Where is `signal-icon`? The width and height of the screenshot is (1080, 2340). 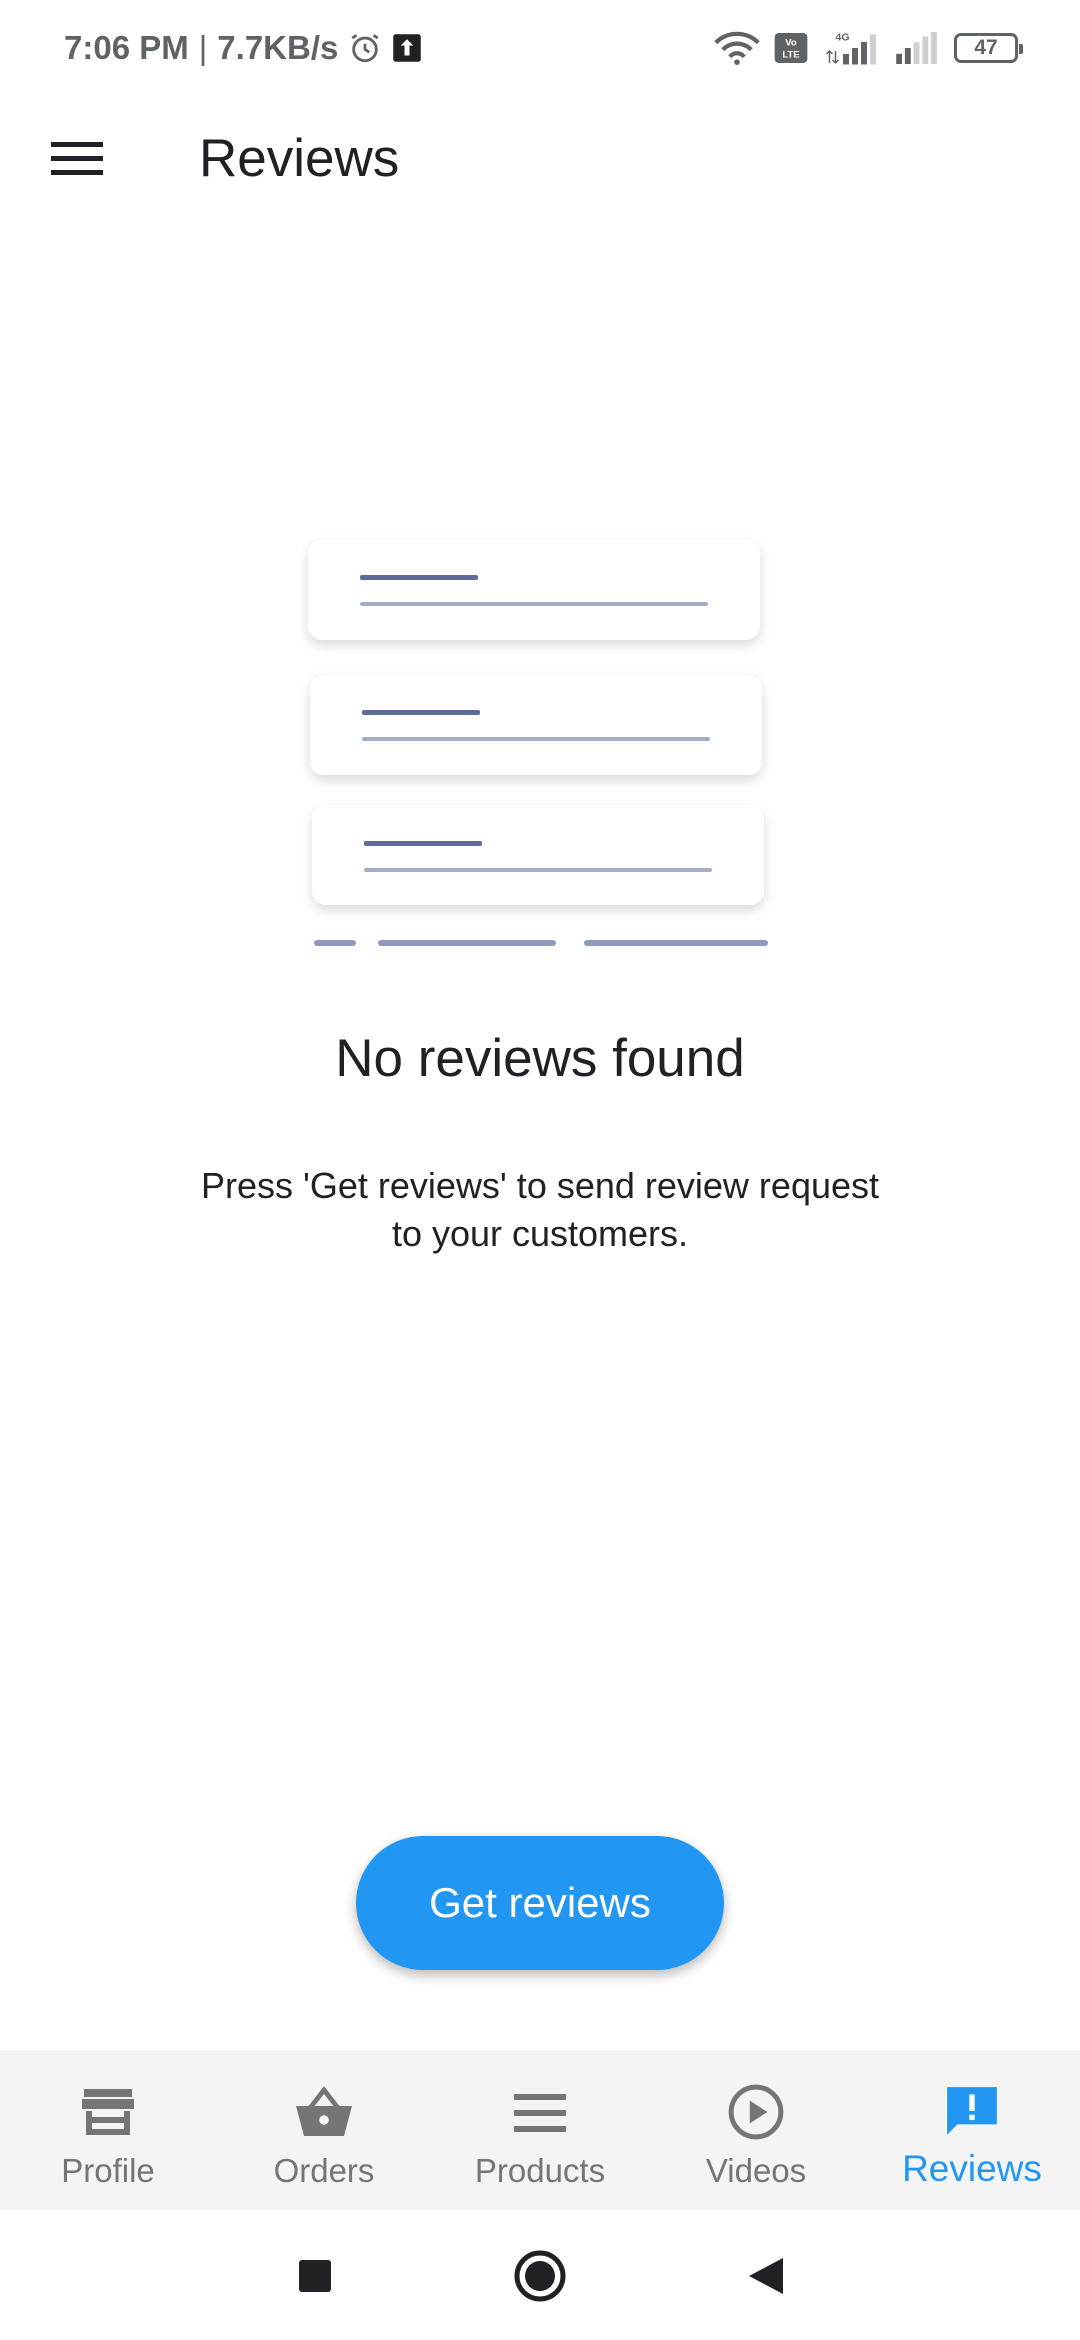
signal-icon is located at coordinates (918, 48).